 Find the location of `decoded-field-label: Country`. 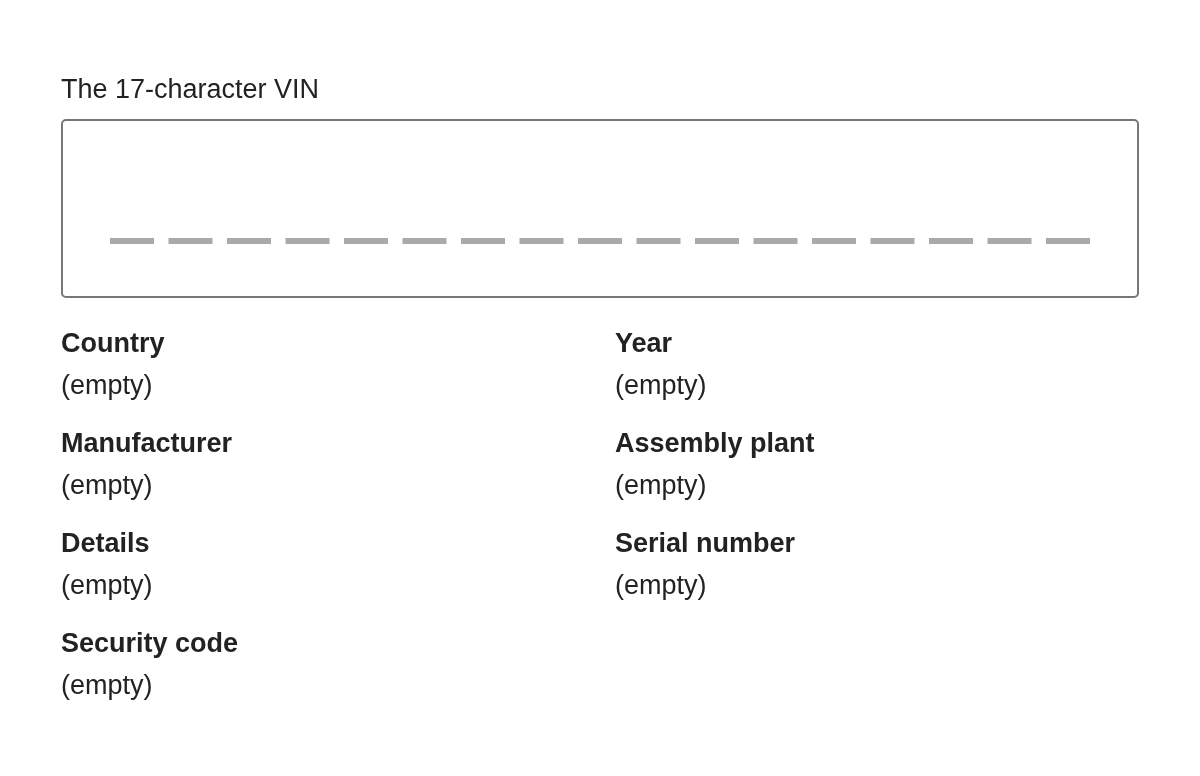

decoded-field-label: Country is located at coordinates (113, 343).